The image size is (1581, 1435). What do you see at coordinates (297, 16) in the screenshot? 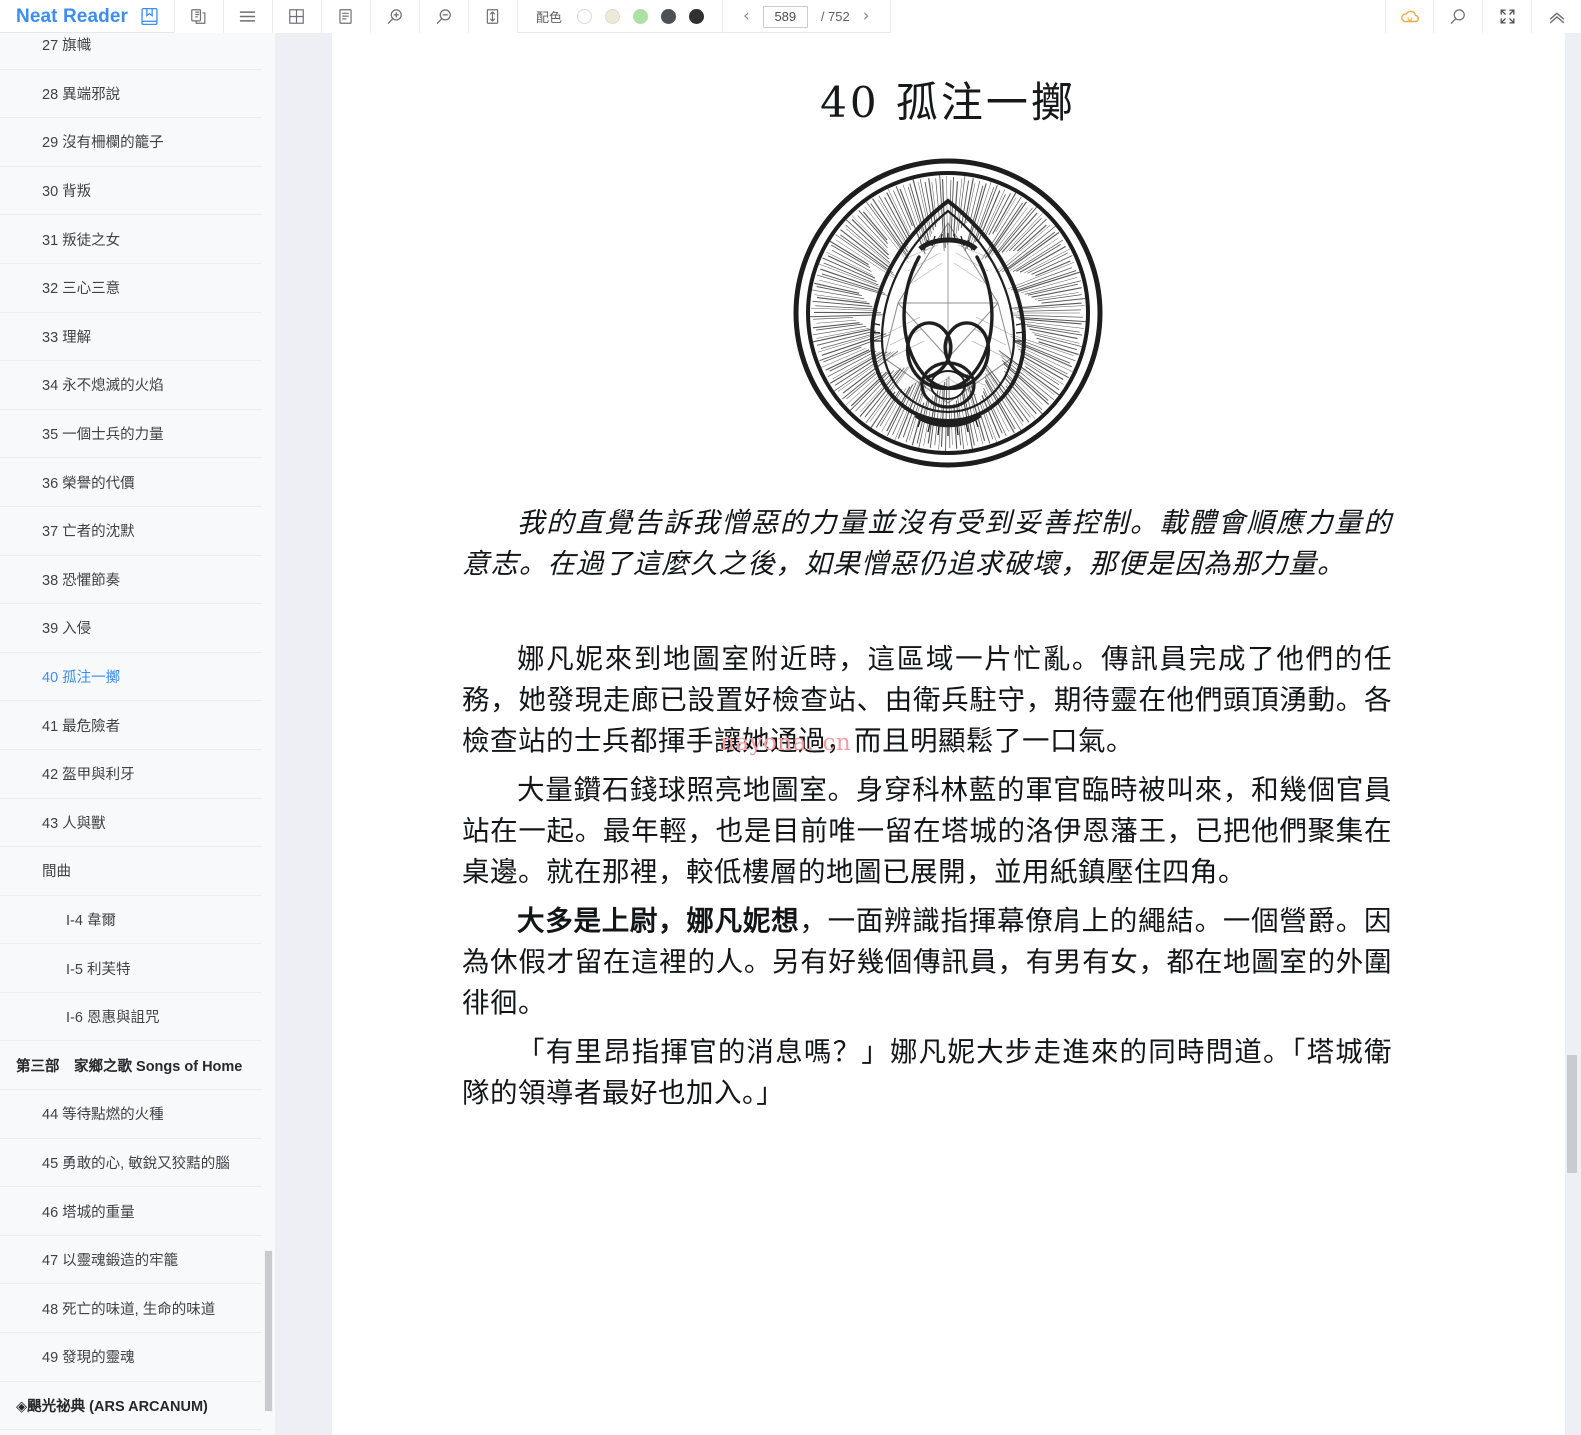
I see `grid-layout-icon` at bounding box center [297, 16].